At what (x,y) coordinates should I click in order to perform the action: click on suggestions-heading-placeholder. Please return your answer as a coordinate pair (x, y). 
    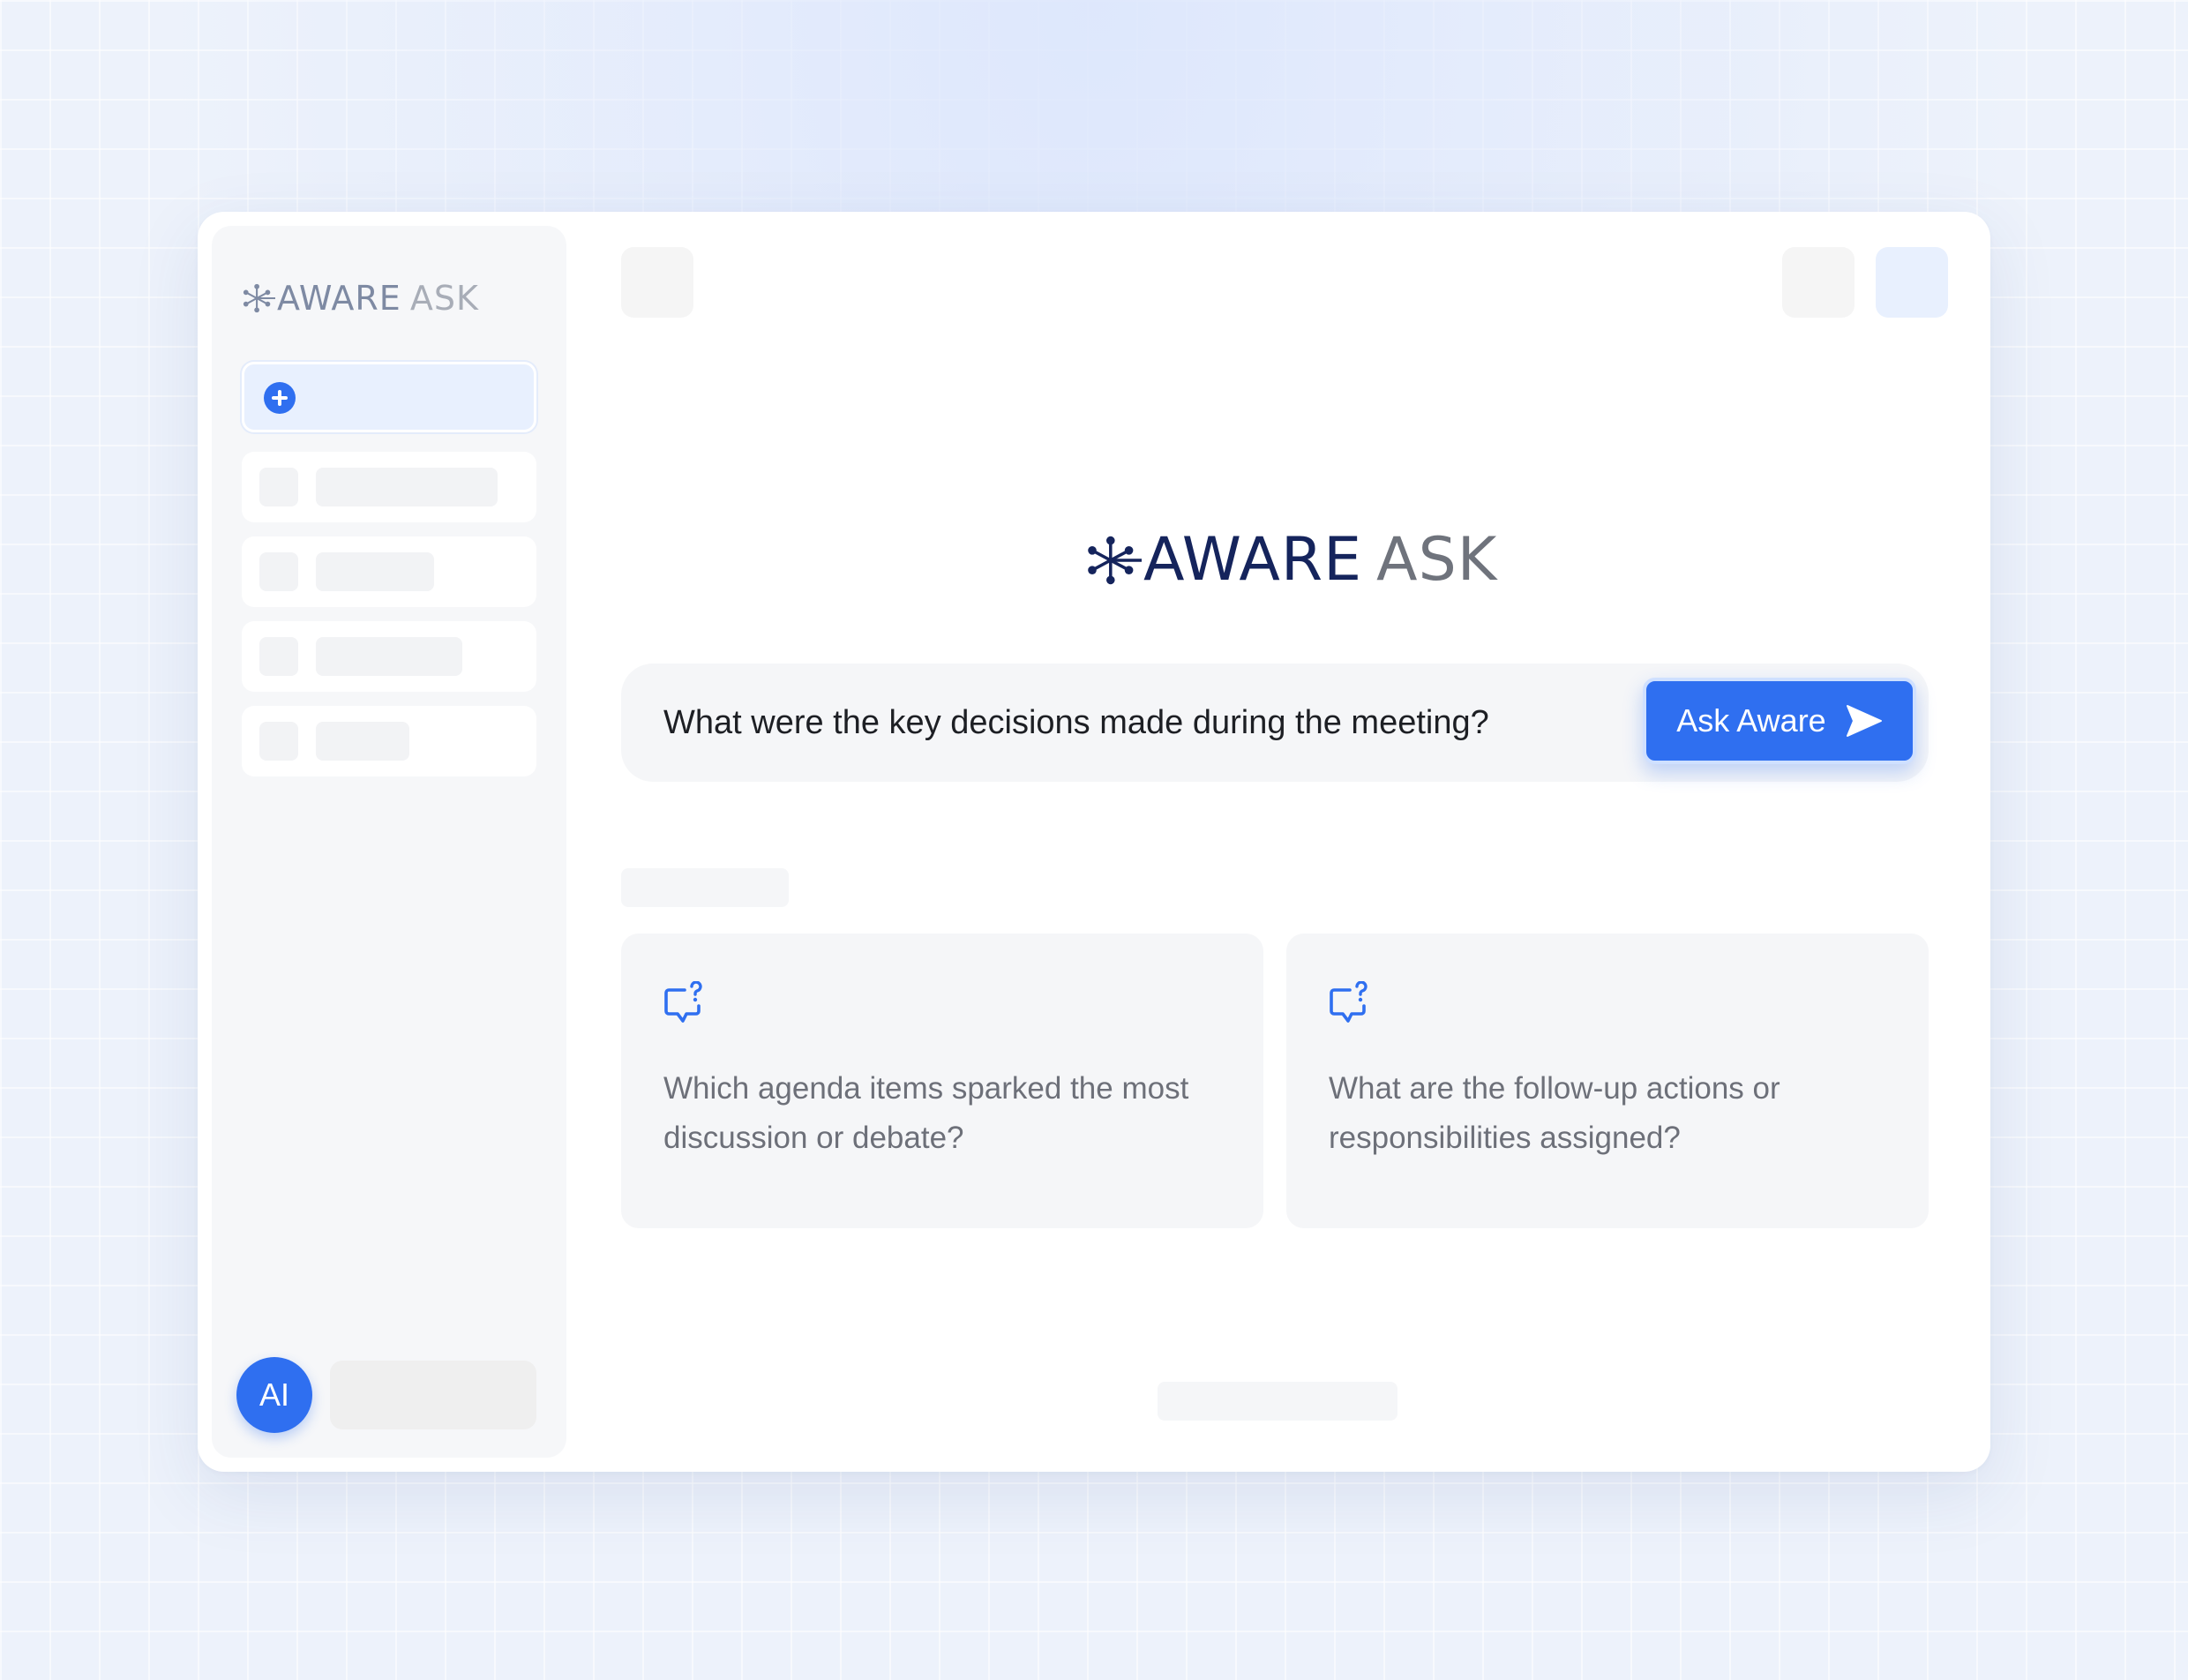
    Looking at the image, I should click on (705, 887).